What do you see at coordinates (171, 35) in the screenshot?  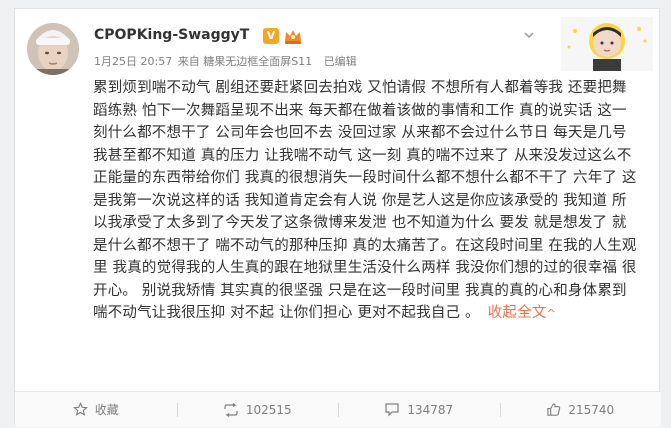 I see `user-name: CPOPKing-SwaggyT` at bounding box center [171, 35].